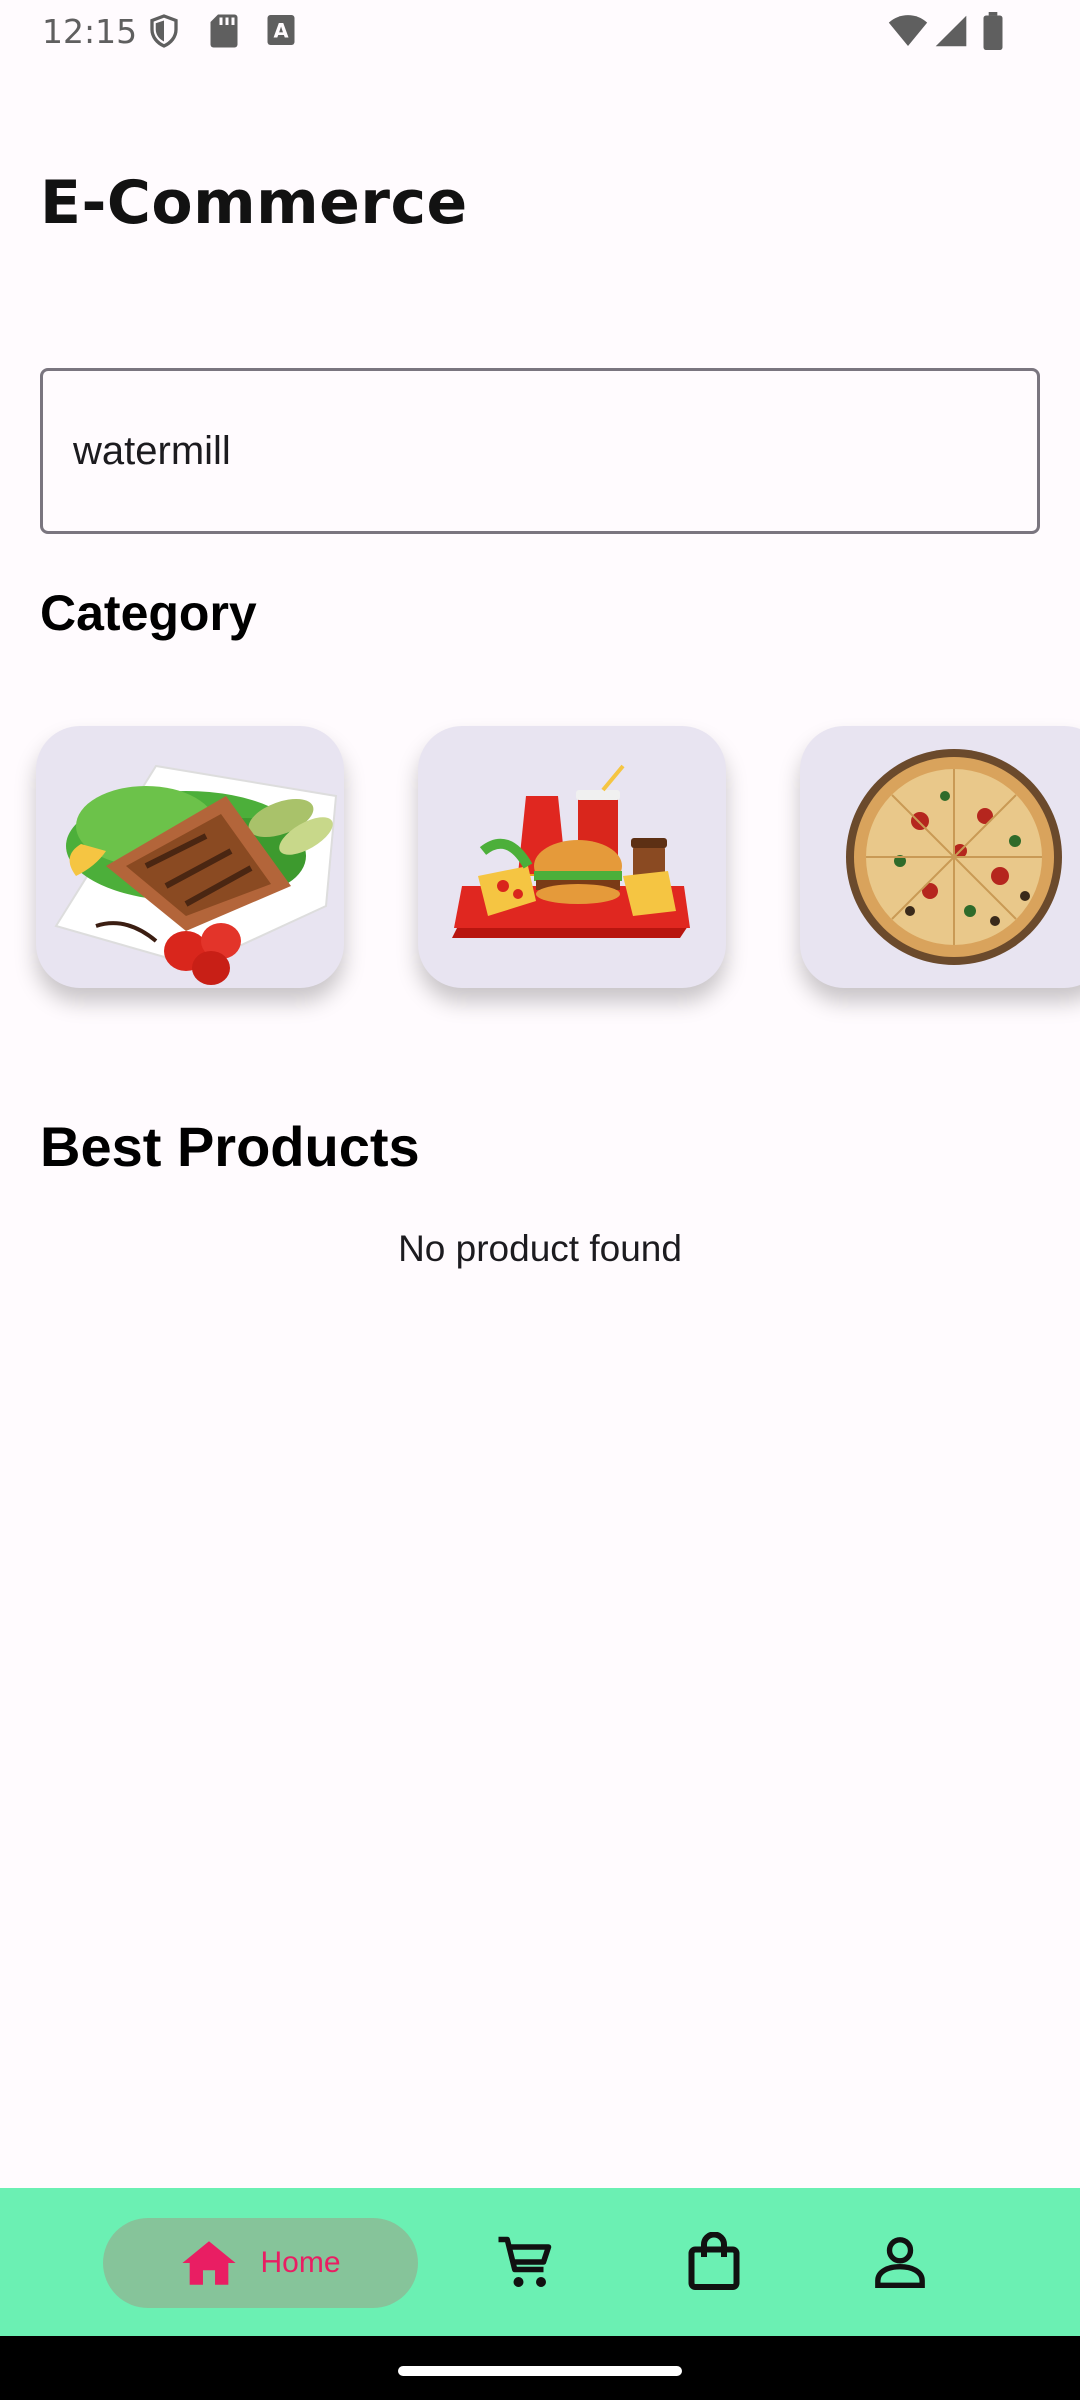 This screenshot has height=2400, width=1080. I want to click on nav-item-home-label: Home, so click(300, 2262).